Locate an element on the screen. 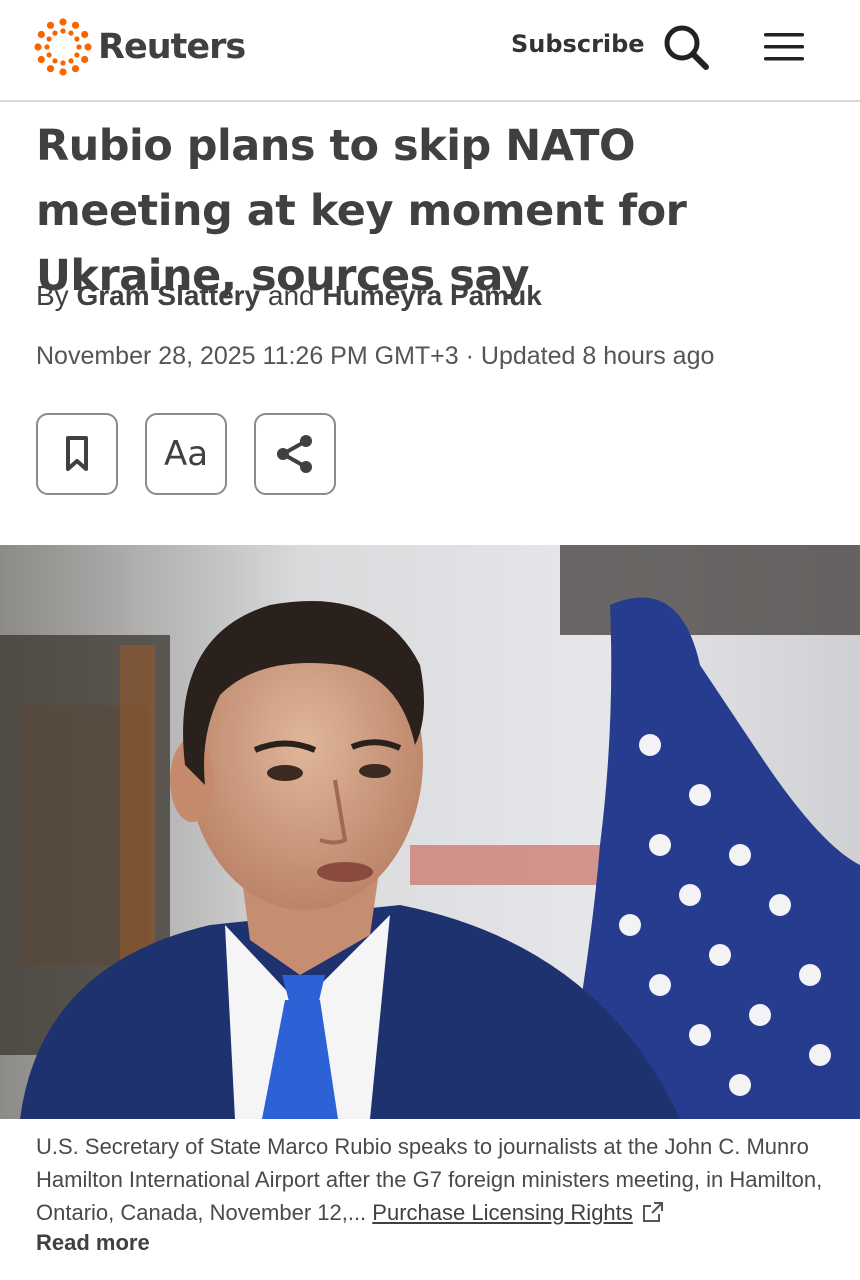 The width and height of the screenshot is (860, 1280). author-link-1: Gram Slattery is located at coordinates (168, 295).